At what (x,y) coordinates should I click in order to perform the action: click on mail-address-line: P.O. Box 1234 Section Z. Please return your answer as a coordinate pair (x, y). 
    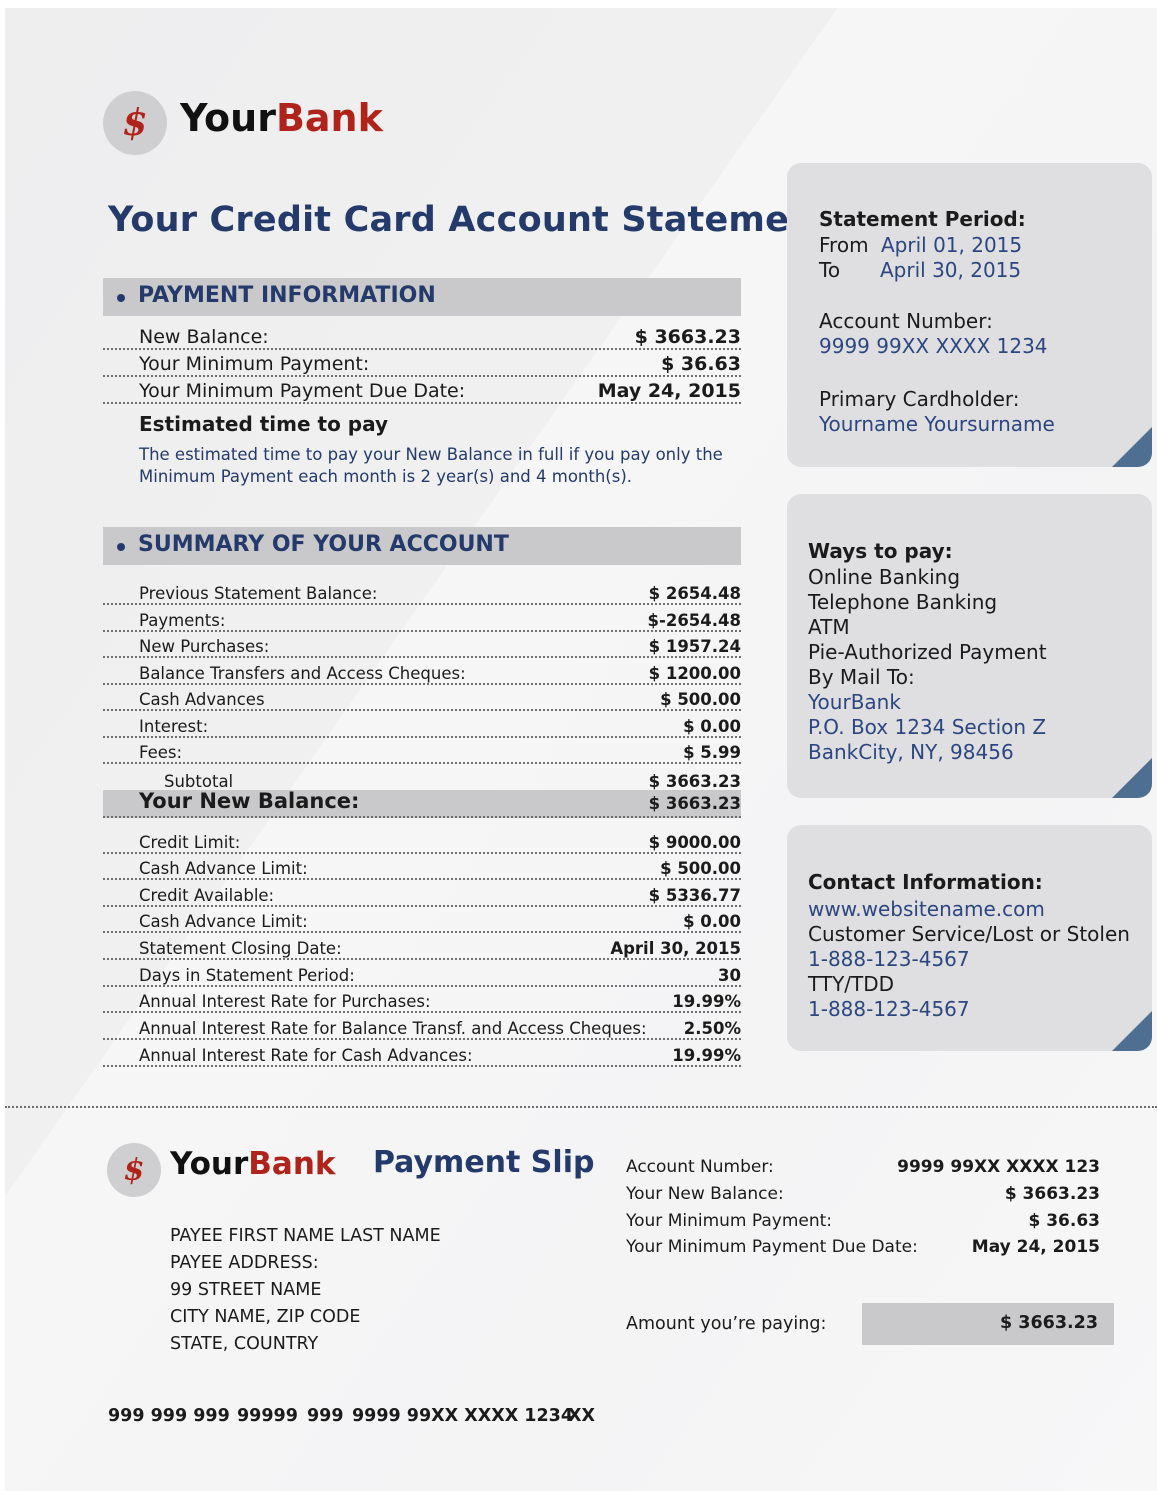
    Looking at the image, I should click on (927, 727).